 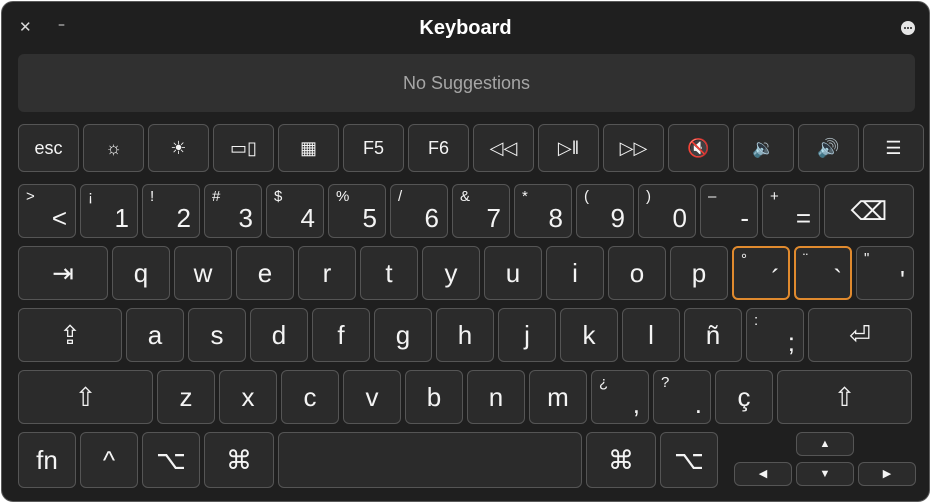 I want to click on key-label: z, so click(x=186, y=397).